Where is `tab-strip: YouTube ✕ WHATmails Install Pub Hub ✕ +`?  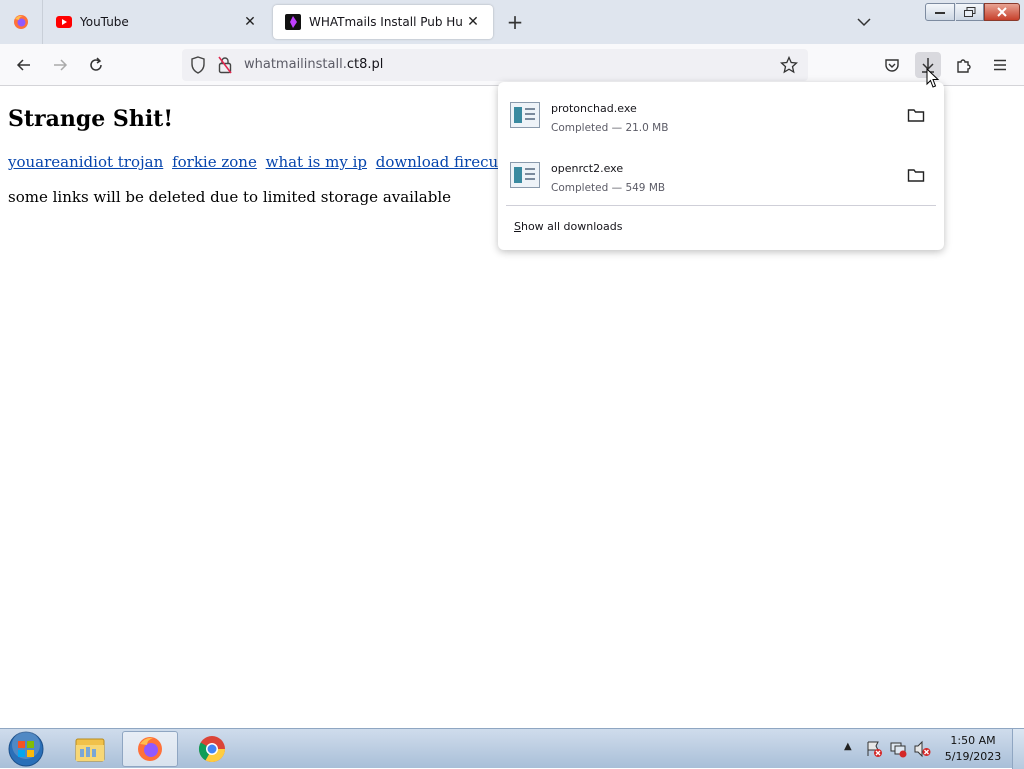 tab-strip: YouTube ✕ WHATmails Install Pub Hub ✕ + is located at coordinates (512, 22).